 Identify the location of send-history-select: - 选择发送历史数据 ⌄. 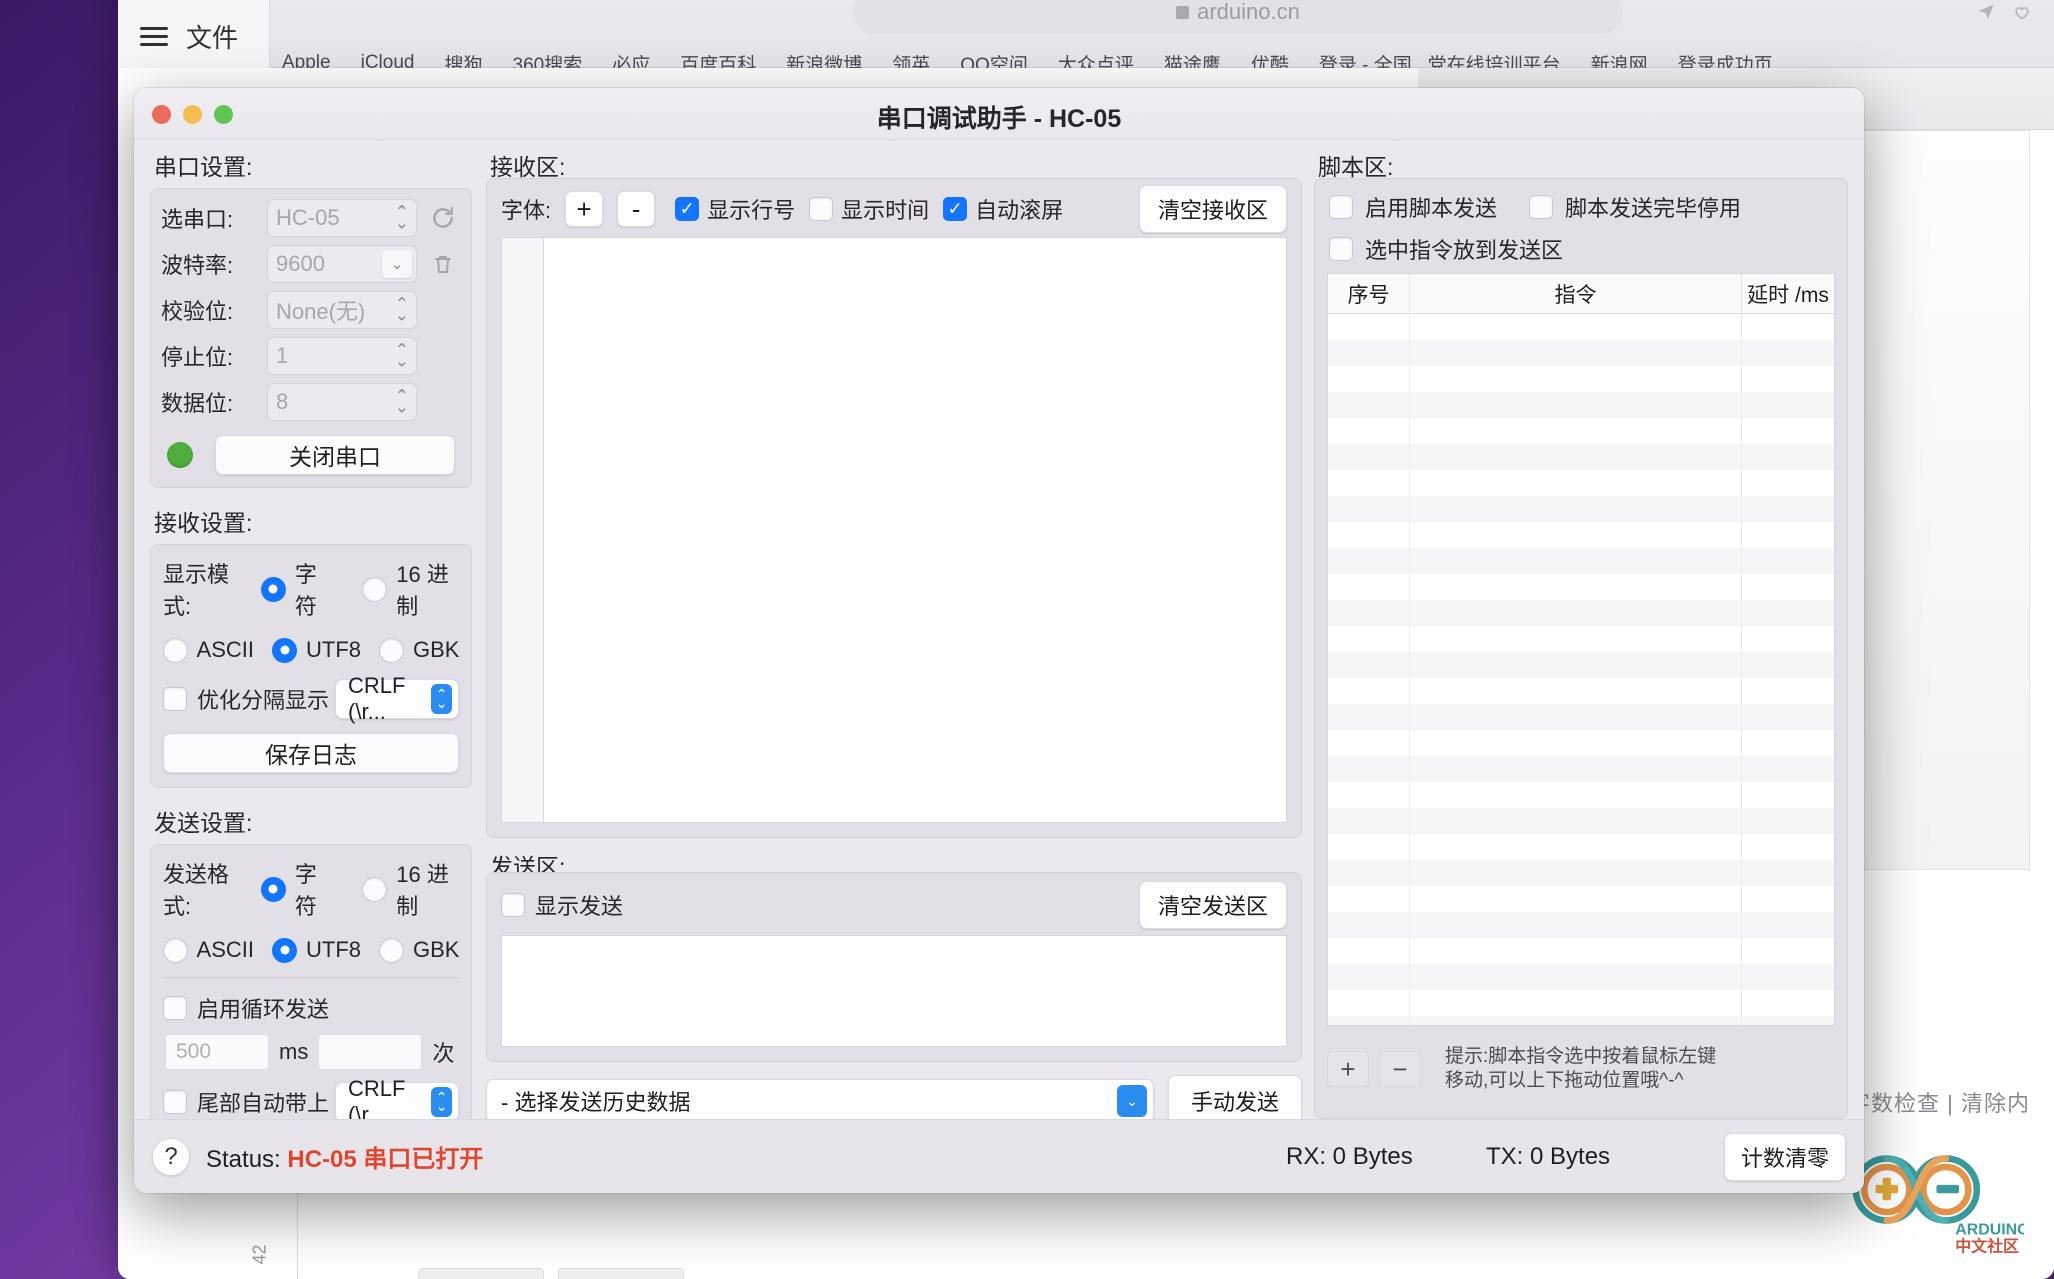
(820, 1101).